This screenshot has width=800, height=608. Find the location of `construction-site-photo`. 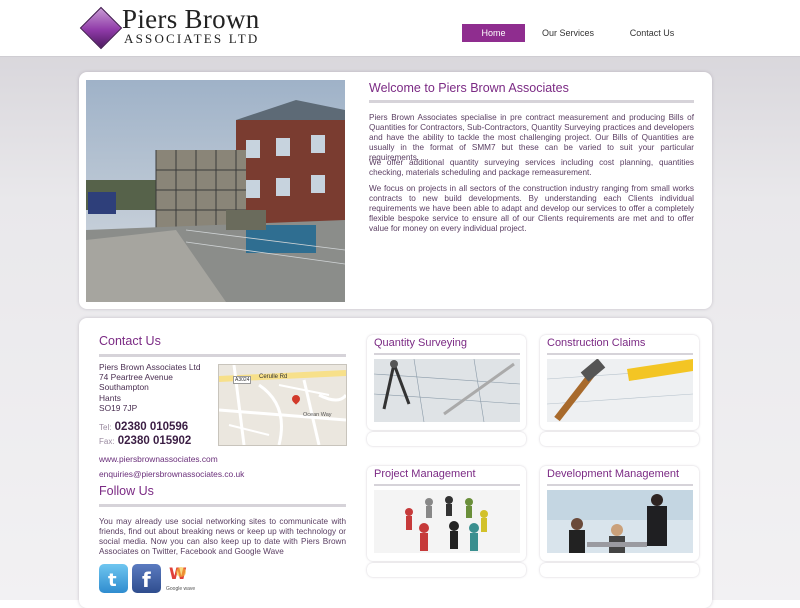

construction-site-photo is located at coordinates (215, 191).